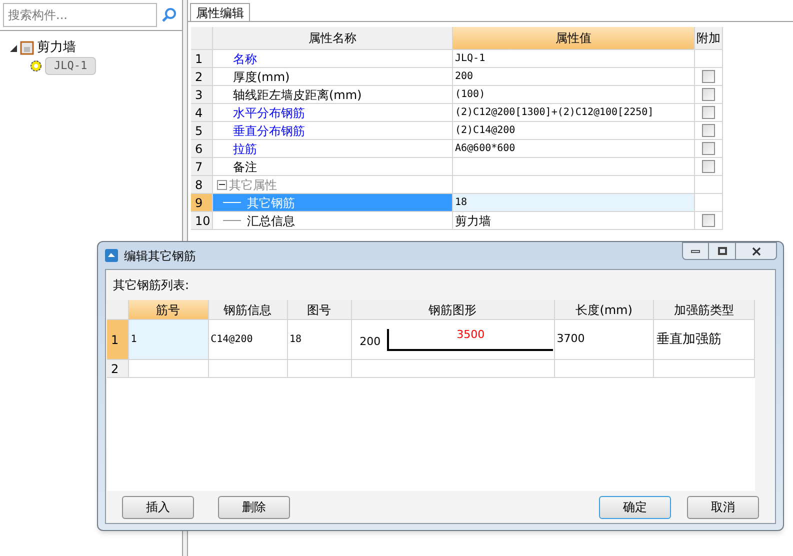 The width and height of the screenshot is (793, 556). What do you see at coordinates (168, 310) in the screenshot?
I see `column-header: 筋号` at bounding box center [168, 310].